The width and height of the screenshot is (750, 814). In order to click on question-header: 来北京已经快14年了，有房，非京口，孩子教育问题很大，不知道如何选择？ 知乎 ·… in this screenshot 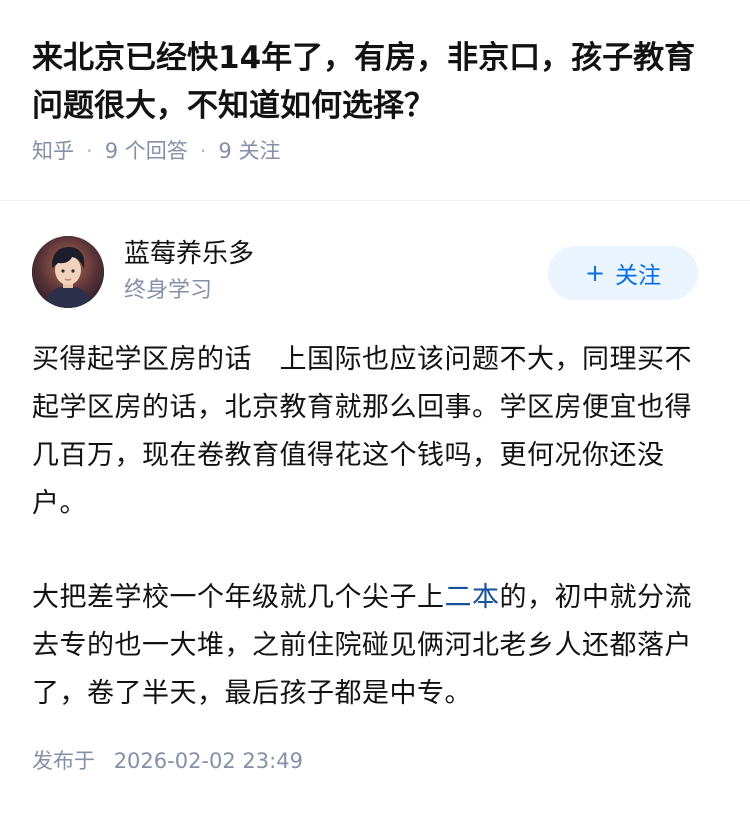, I will do `click(377, 100)`.